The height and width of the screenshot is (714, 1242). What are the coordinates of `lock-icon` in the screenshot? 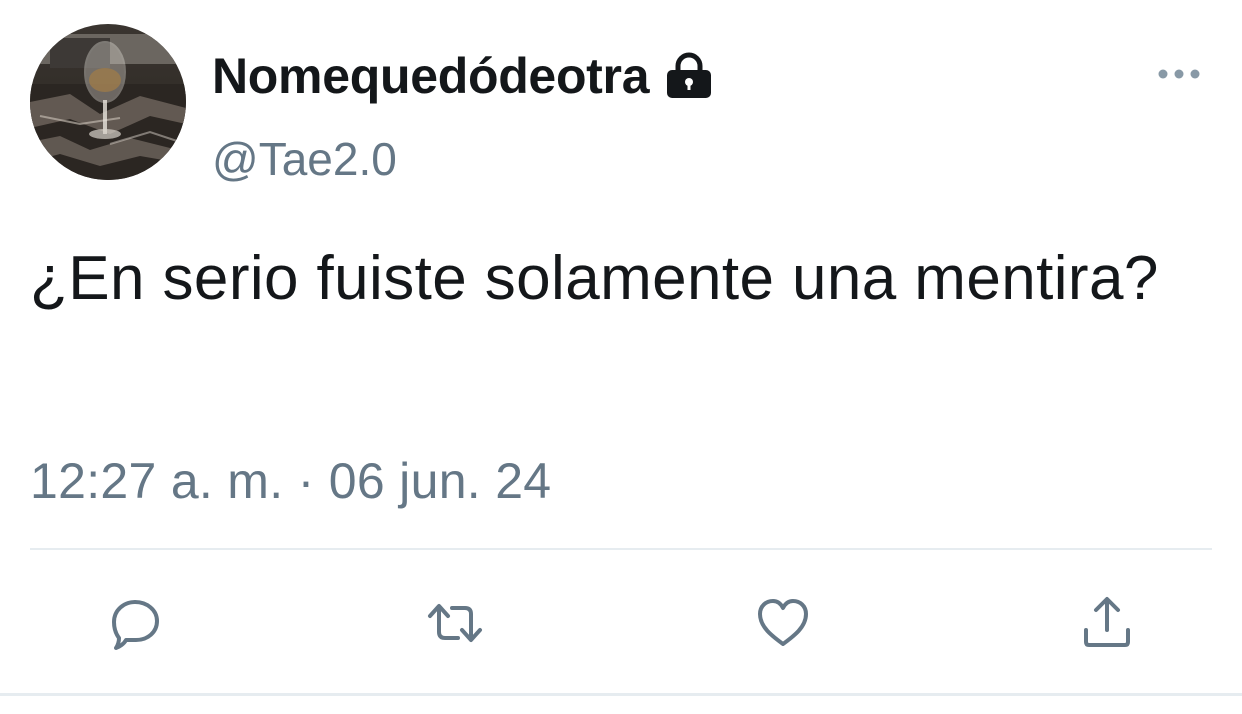 It's located at (689, 76).